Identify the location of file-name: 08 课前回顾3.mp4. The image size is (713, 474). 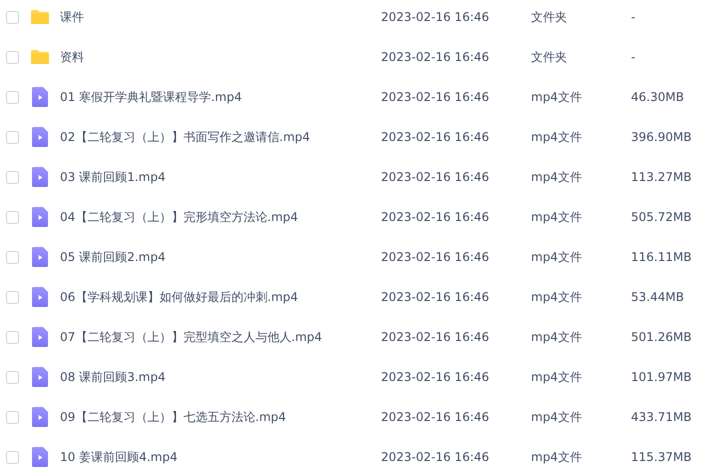
(220, 377).